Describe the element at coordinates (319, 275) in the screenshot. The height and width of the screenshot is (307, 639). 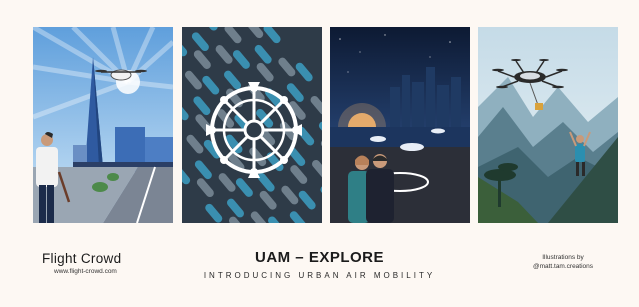
I see `poster-subtitle: INTRODUCING URBAN AIR MOBILITY` at that location.